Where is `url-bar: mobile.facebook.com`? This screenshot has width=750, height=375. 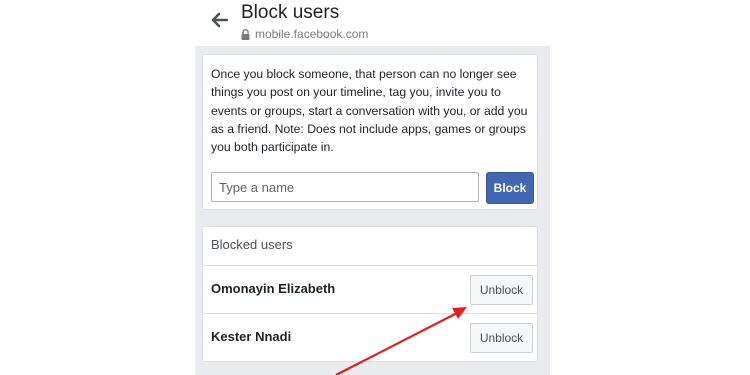 url-bar: mobile.facebook.com is located at coordinates (304, 34).